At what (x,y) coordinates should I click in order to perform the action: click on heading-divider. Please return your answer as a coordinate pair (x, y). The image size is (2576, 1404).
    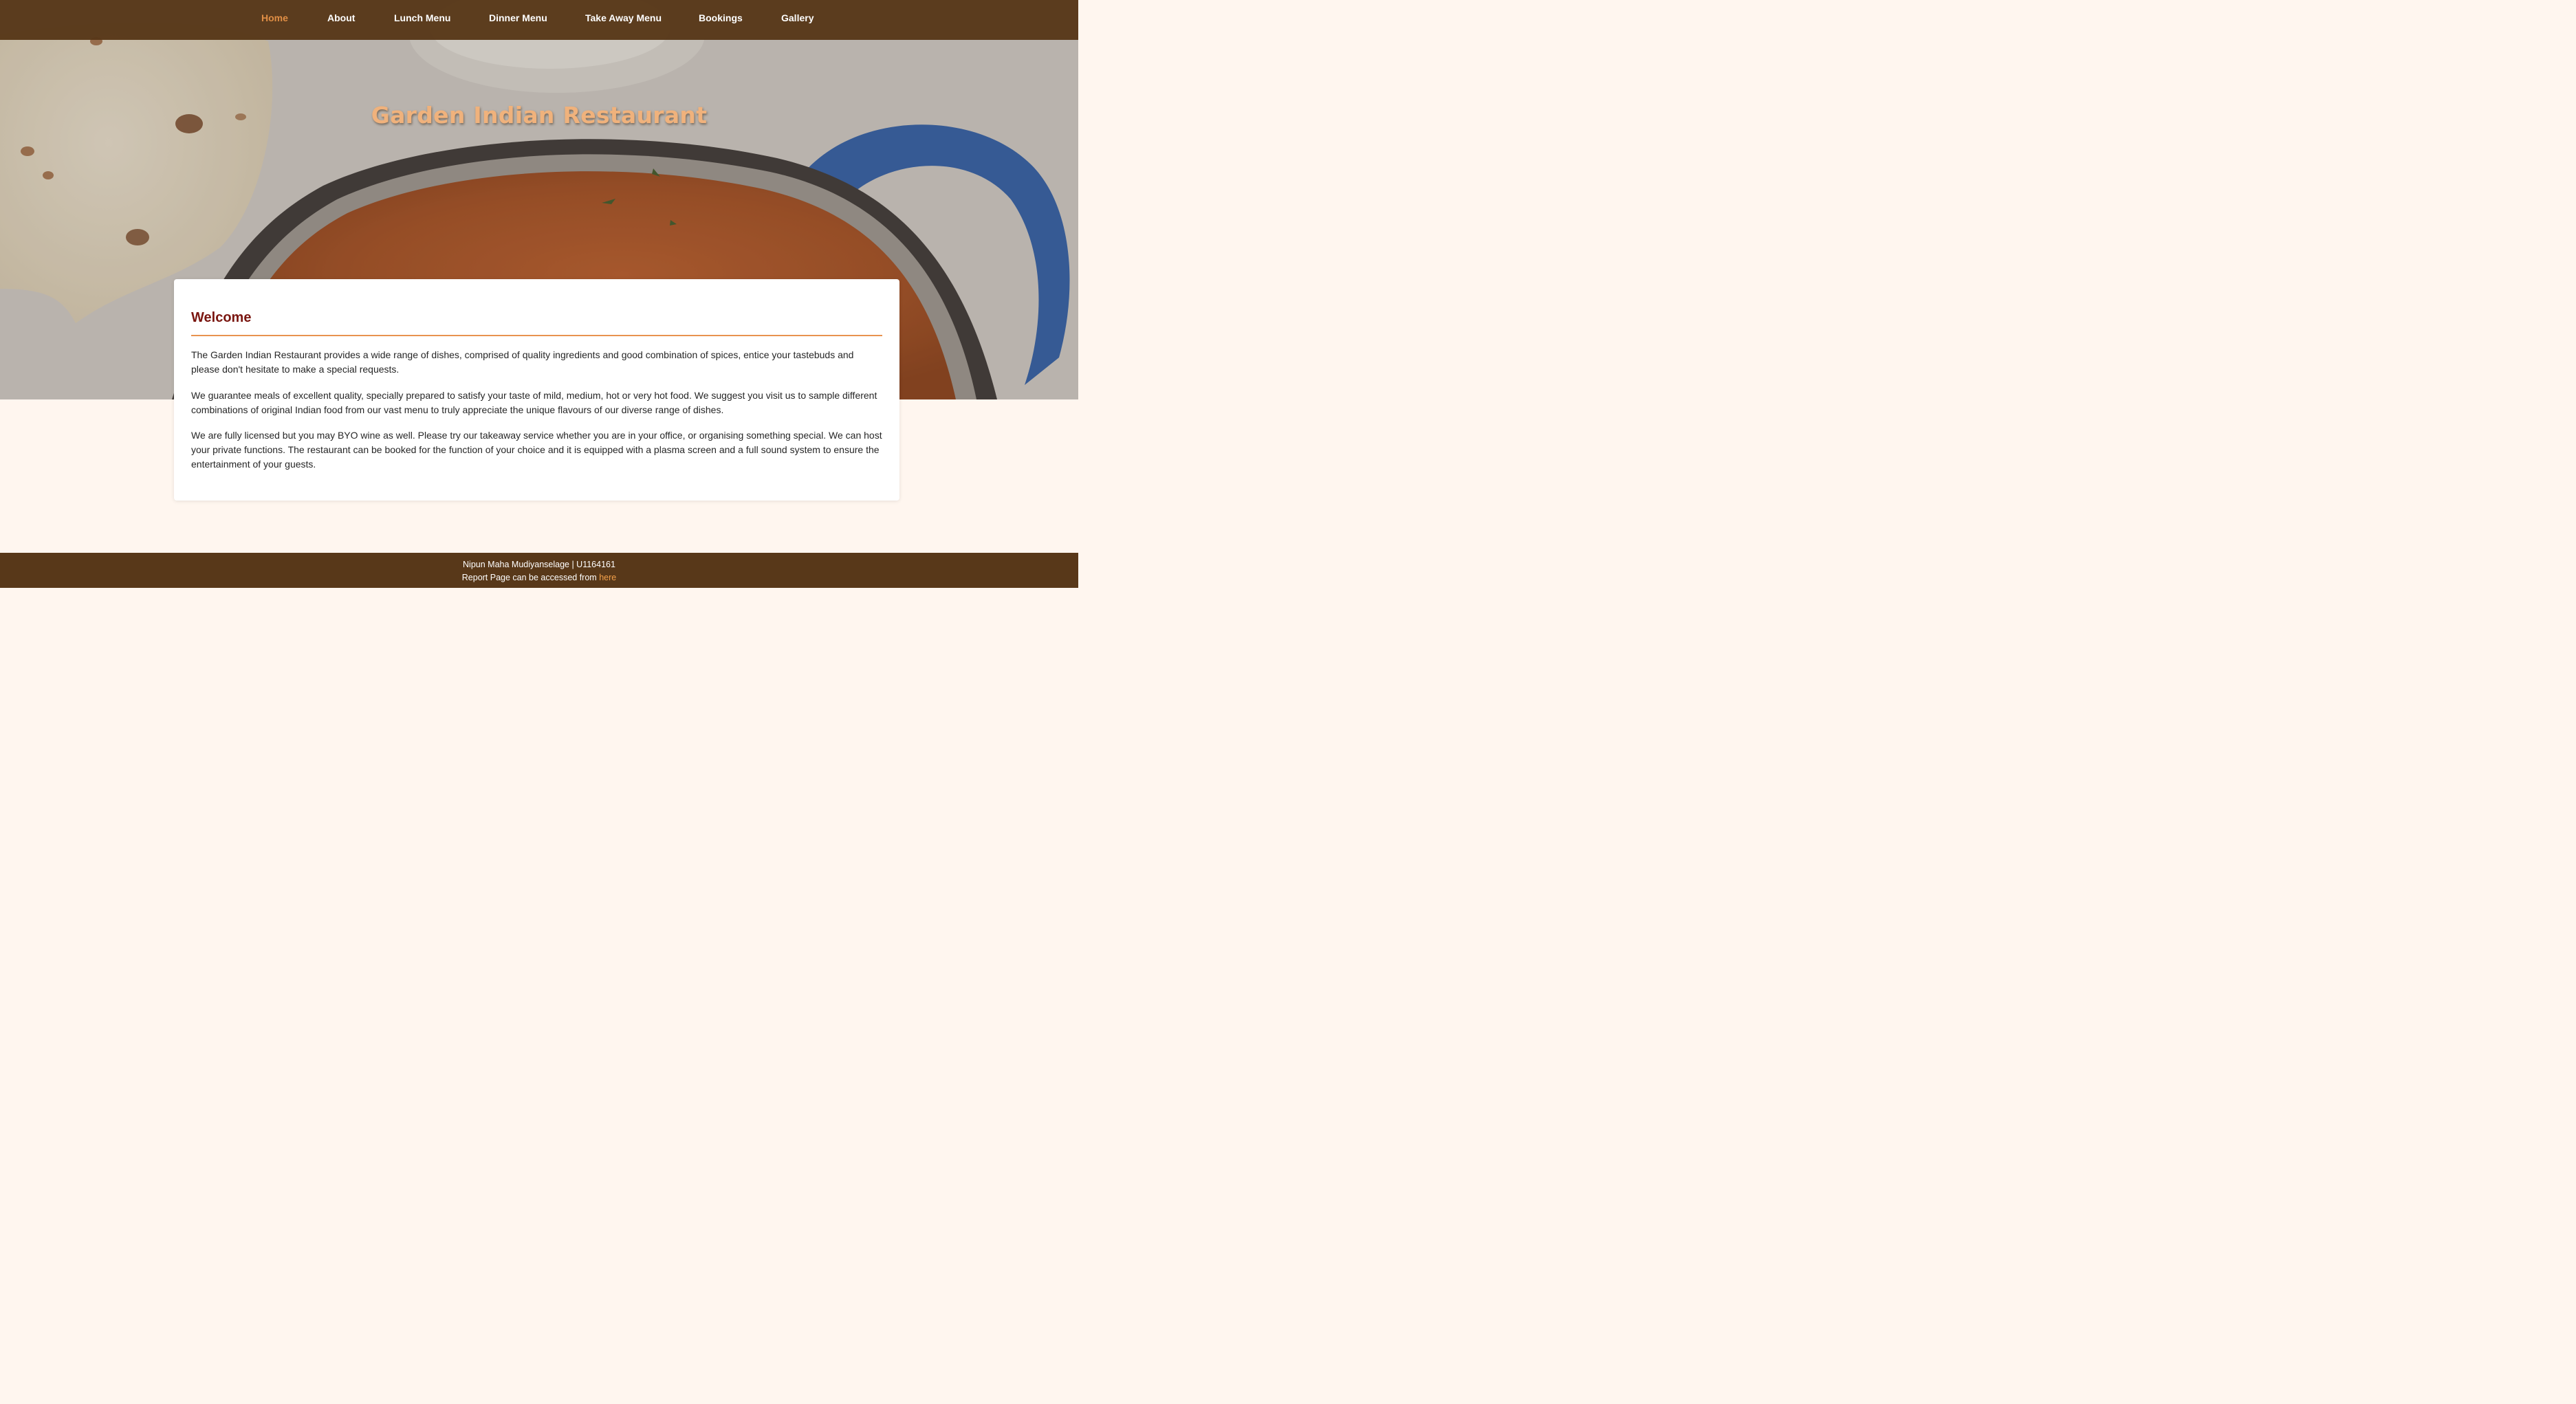
    Looking at the image, I should click on (536, 335).